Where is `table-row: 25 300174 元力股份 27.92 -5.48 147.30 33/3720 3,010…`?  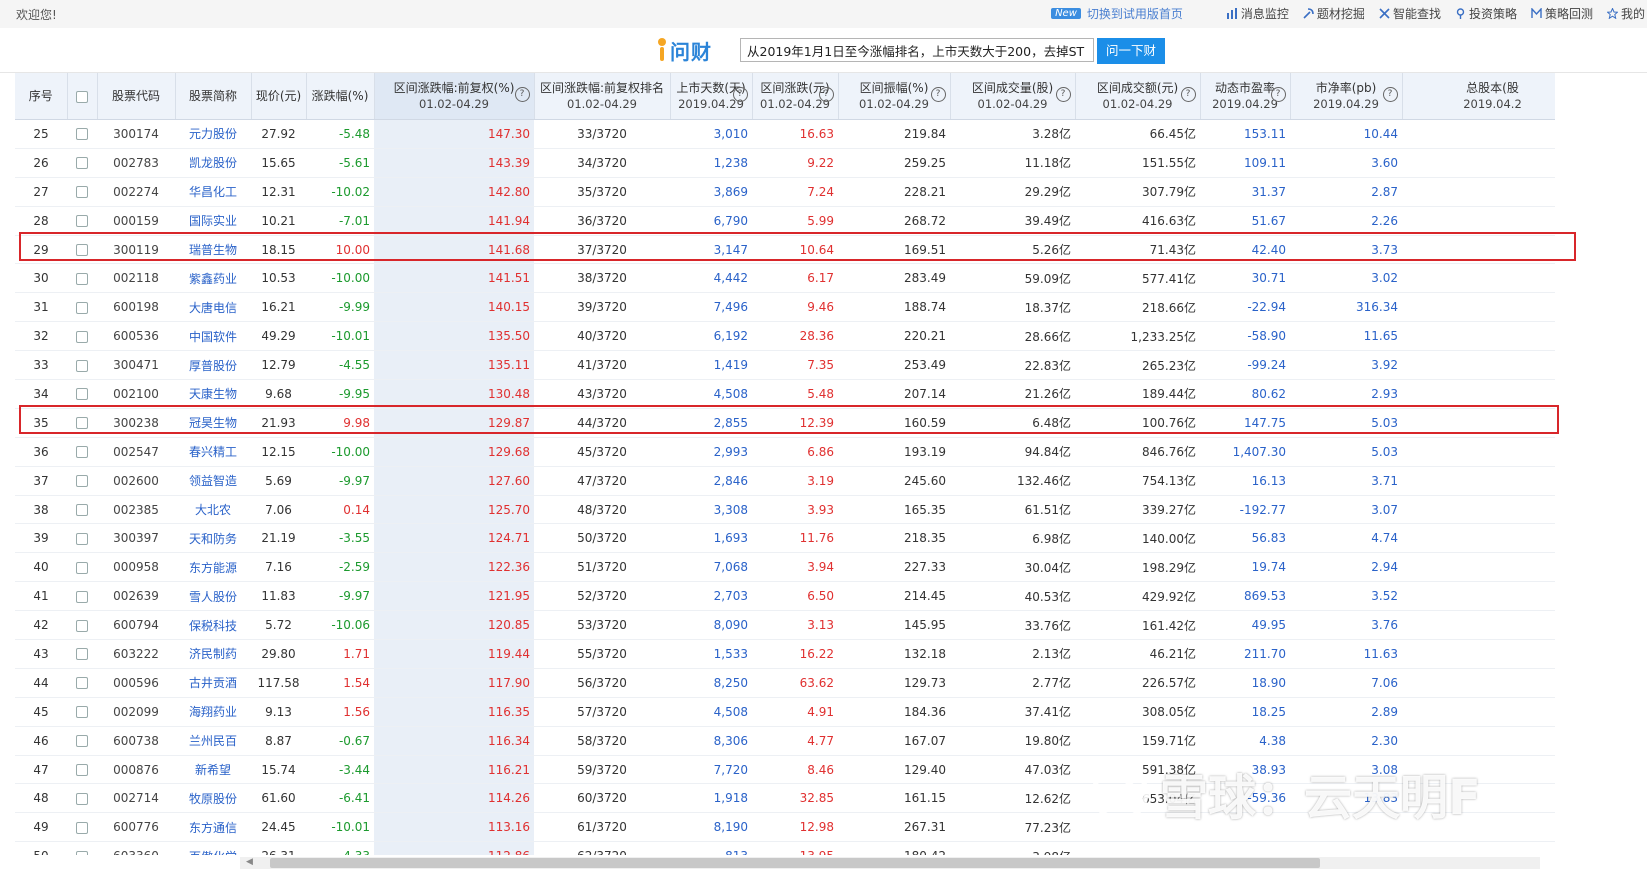 table-row: 25 300174 元力股份 27.92 -5.48 147.30 33/3720 3,010… is located at coordinates (785, 134).